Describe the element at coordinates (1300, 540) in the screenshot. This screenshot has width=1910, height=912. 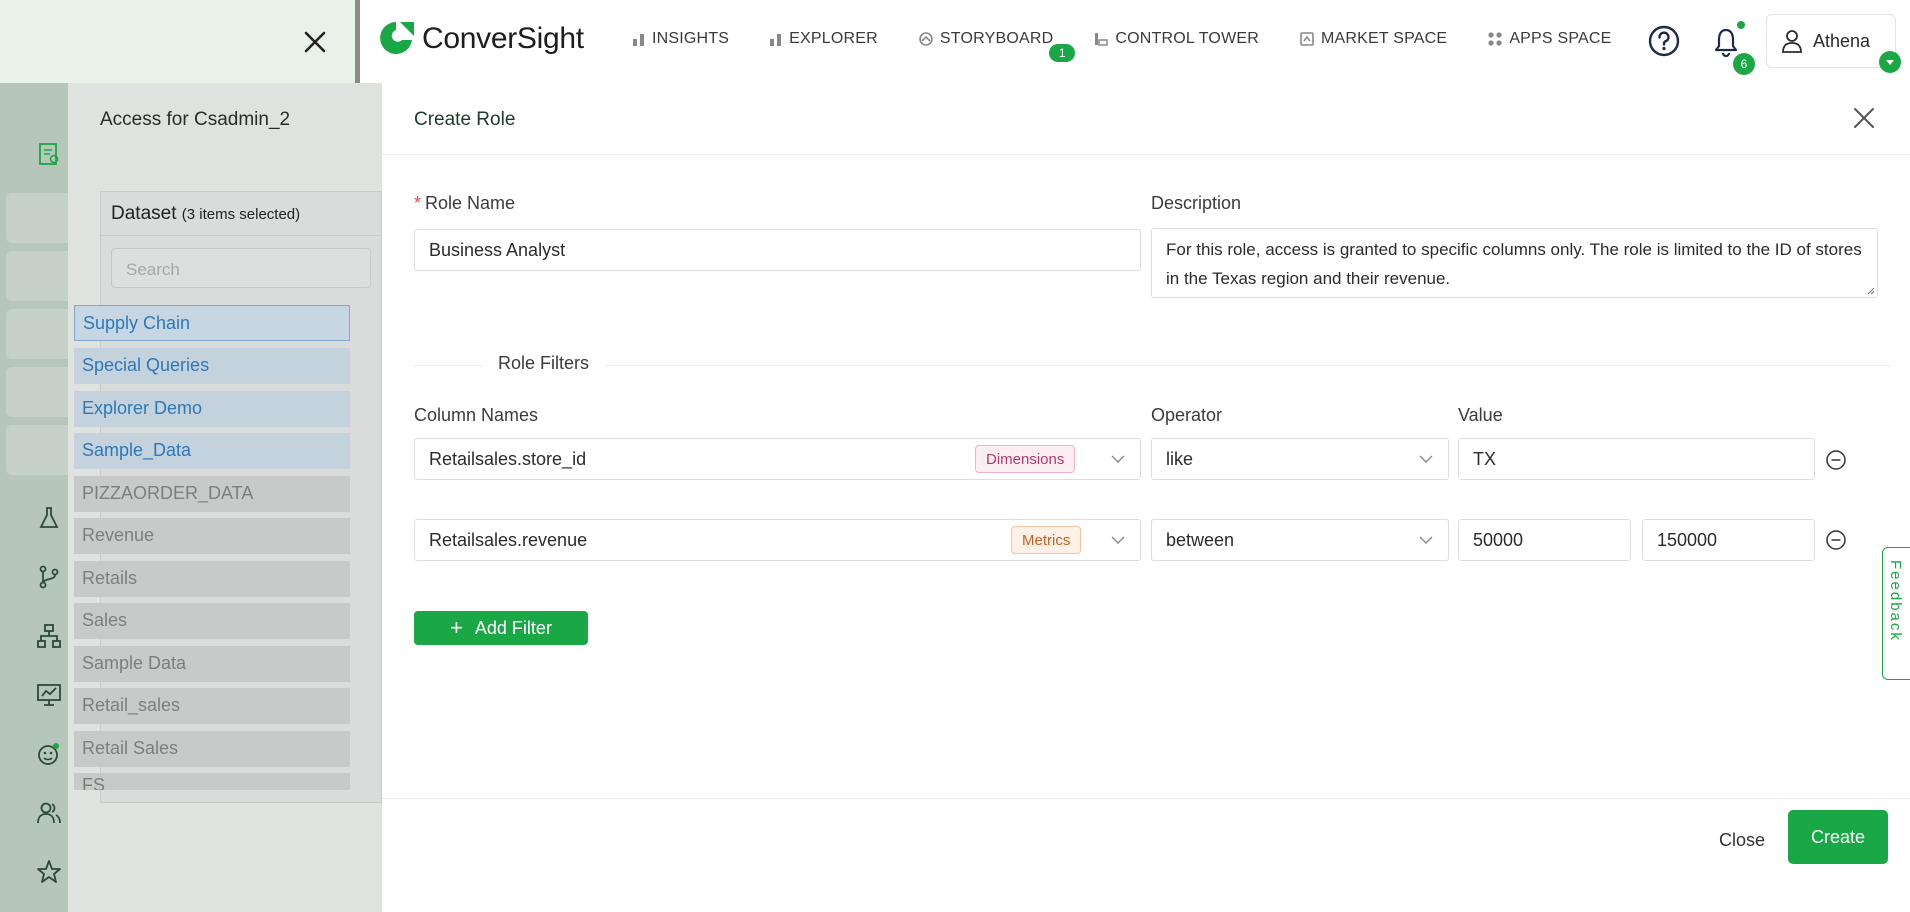
I see `operator-select: between` at that location.